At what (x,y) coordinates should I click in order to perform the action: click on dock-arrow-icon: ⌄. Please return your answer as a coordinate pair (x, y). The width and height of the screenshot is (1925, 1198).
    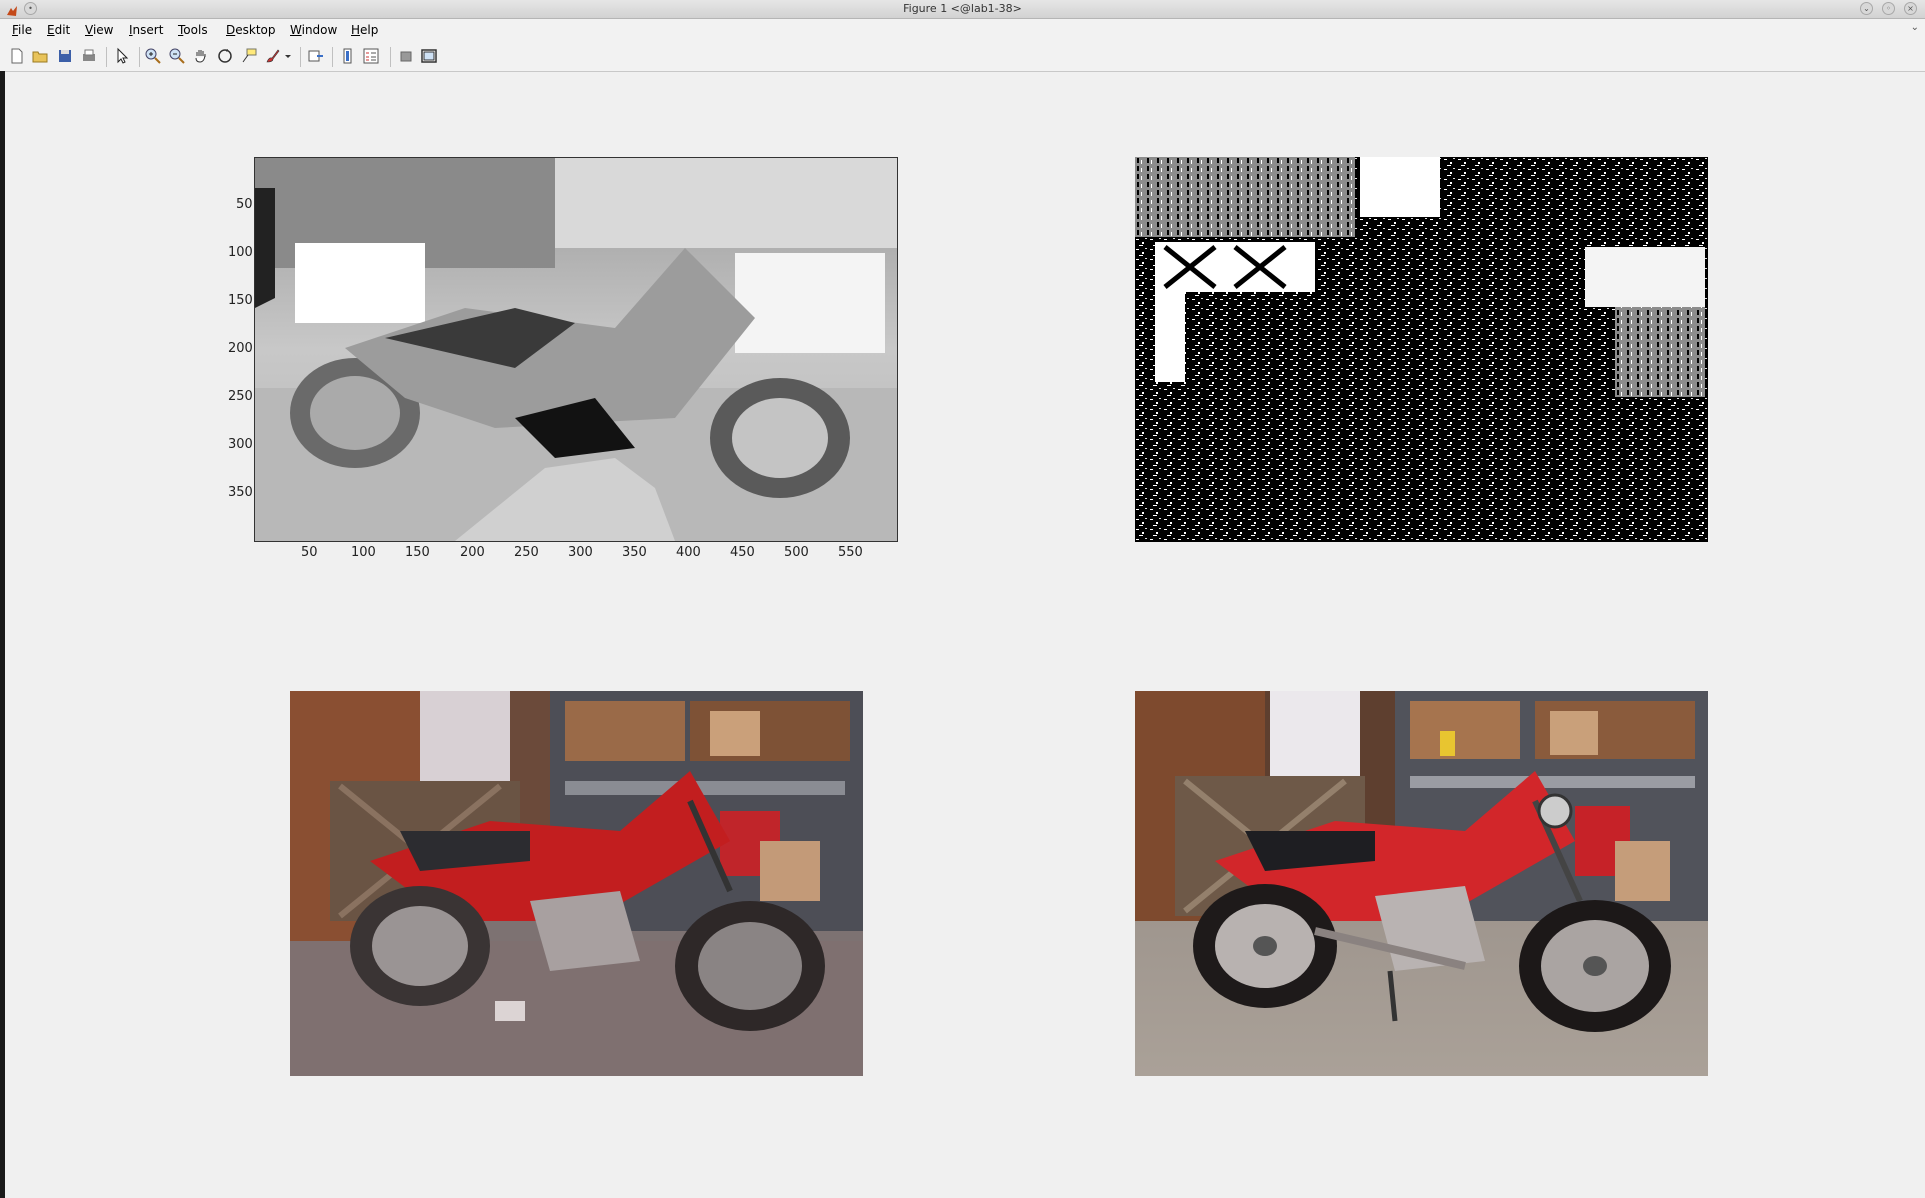
    Looking at the image, I should click on (1915, 27).